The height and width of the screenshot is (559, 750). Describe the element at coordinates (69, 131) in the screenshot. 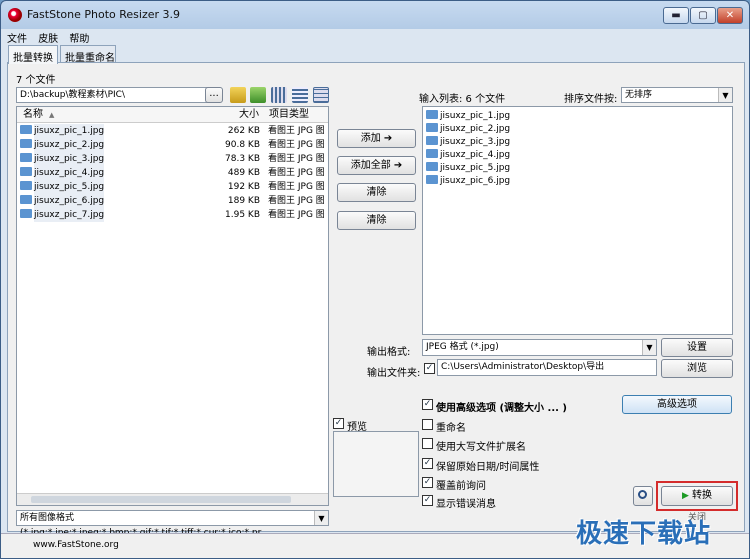

I see `file-name: jisuxz_pic_1.jpg` at that location.